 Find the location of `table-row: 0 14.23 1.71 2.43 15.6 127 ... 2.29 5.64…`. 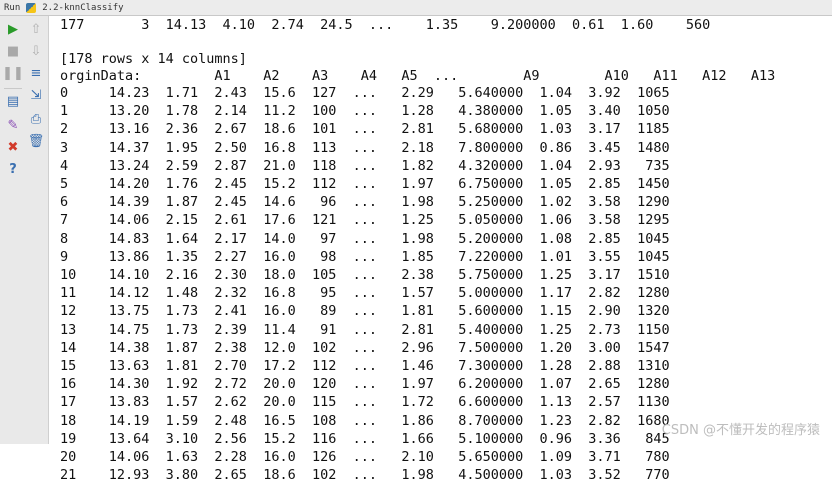

table-row: 0 14.23 1.71 2.43 15.6 127 ... 2.29 5.64… is located at coordinates (365, 93).